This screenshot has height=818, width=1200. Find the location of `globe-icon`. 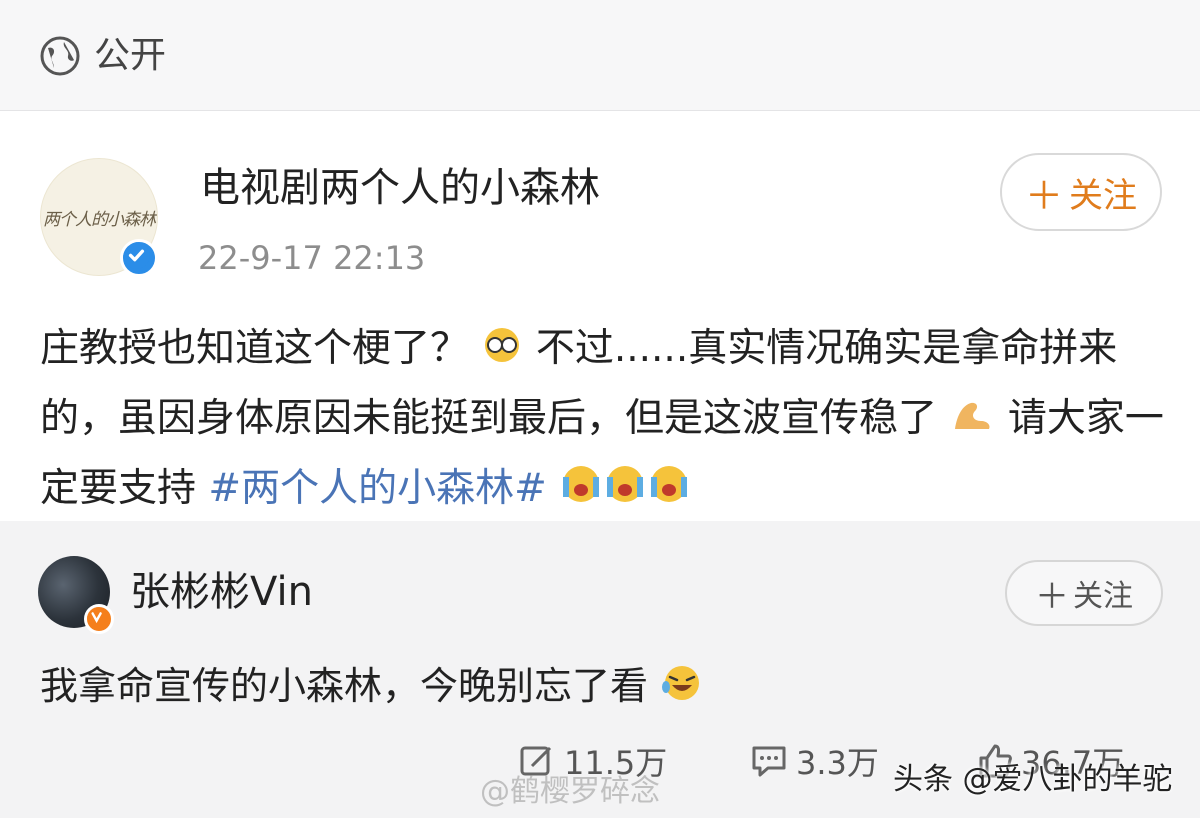

globe-icon is located at coordinates (60, 56).